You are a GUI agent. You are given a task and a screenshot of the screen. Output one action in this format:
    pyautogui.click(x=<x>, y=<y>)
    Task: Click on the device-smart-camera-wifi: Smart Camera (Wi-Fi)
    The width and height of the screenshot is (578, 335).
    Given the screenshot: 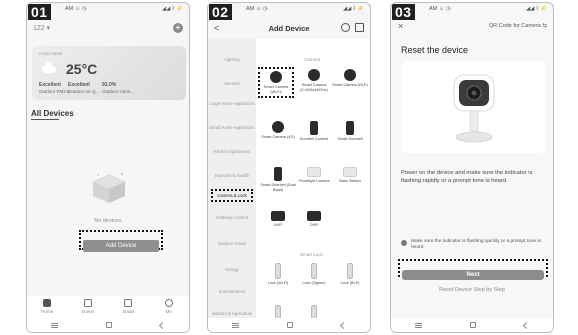 What is the action you would take?
    pyautogui.click(x=276, y=82)
    